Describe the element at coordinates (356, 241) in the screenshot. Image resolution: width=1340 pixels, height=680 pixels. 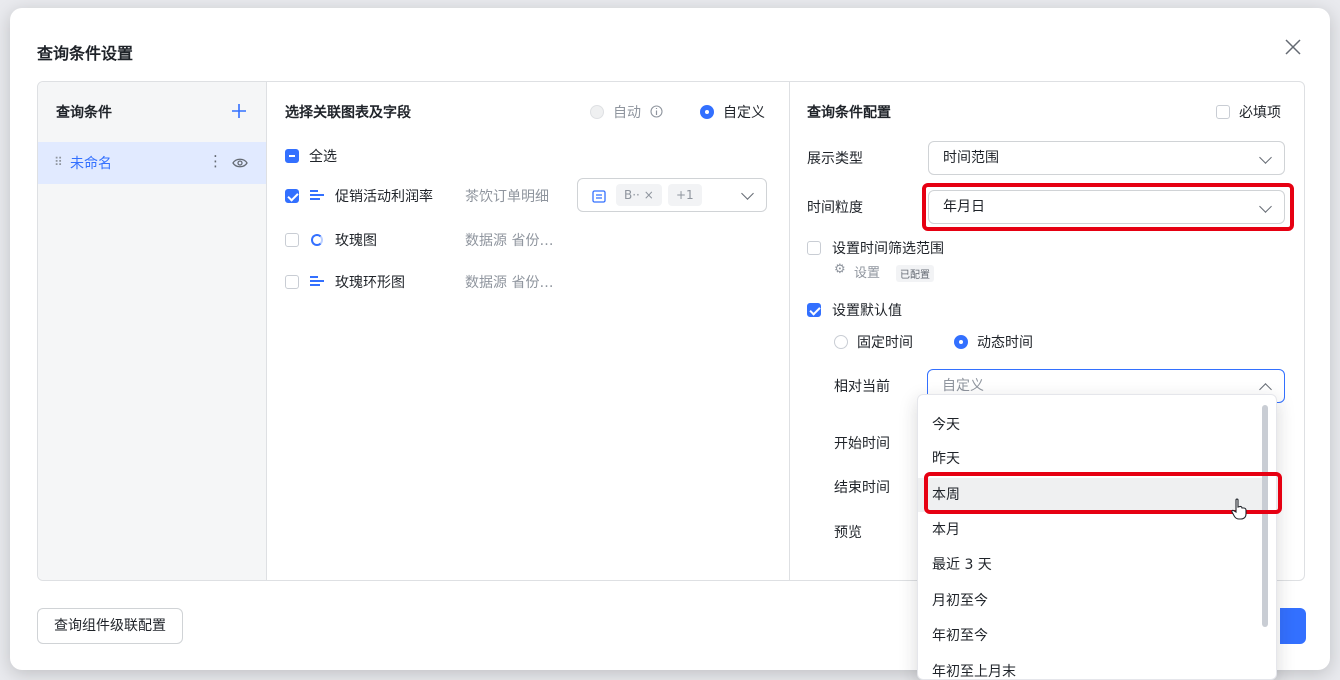
I see `chart-name: 玫瑰图` at that location.